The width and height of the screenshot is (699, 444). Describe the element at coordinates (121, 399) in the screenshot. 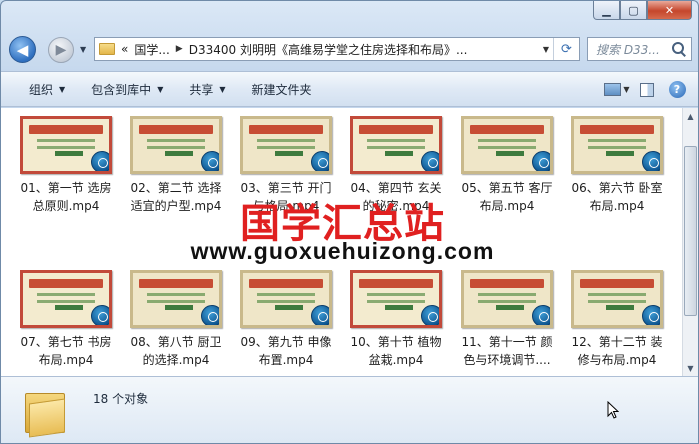

I see `object-count: 18 个对象` at that location.